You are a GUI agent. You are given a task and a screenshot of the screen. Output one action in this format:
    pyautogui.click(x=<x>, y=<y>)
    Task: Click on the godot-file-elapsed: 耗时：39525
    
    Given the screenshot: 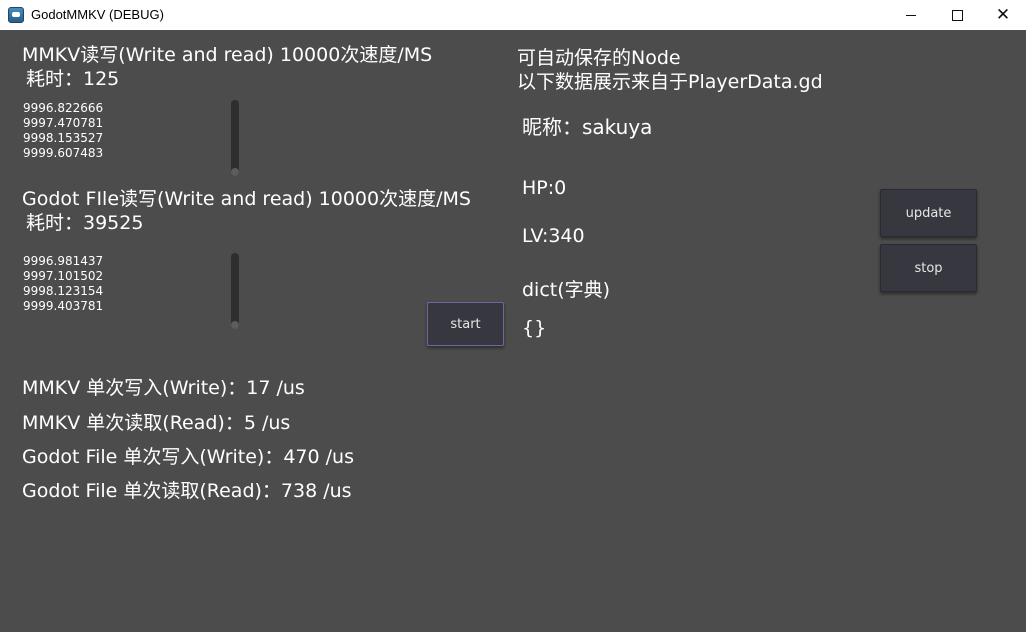 What is the action you would take?
    pyautogui.click(x=85, y=223)
    